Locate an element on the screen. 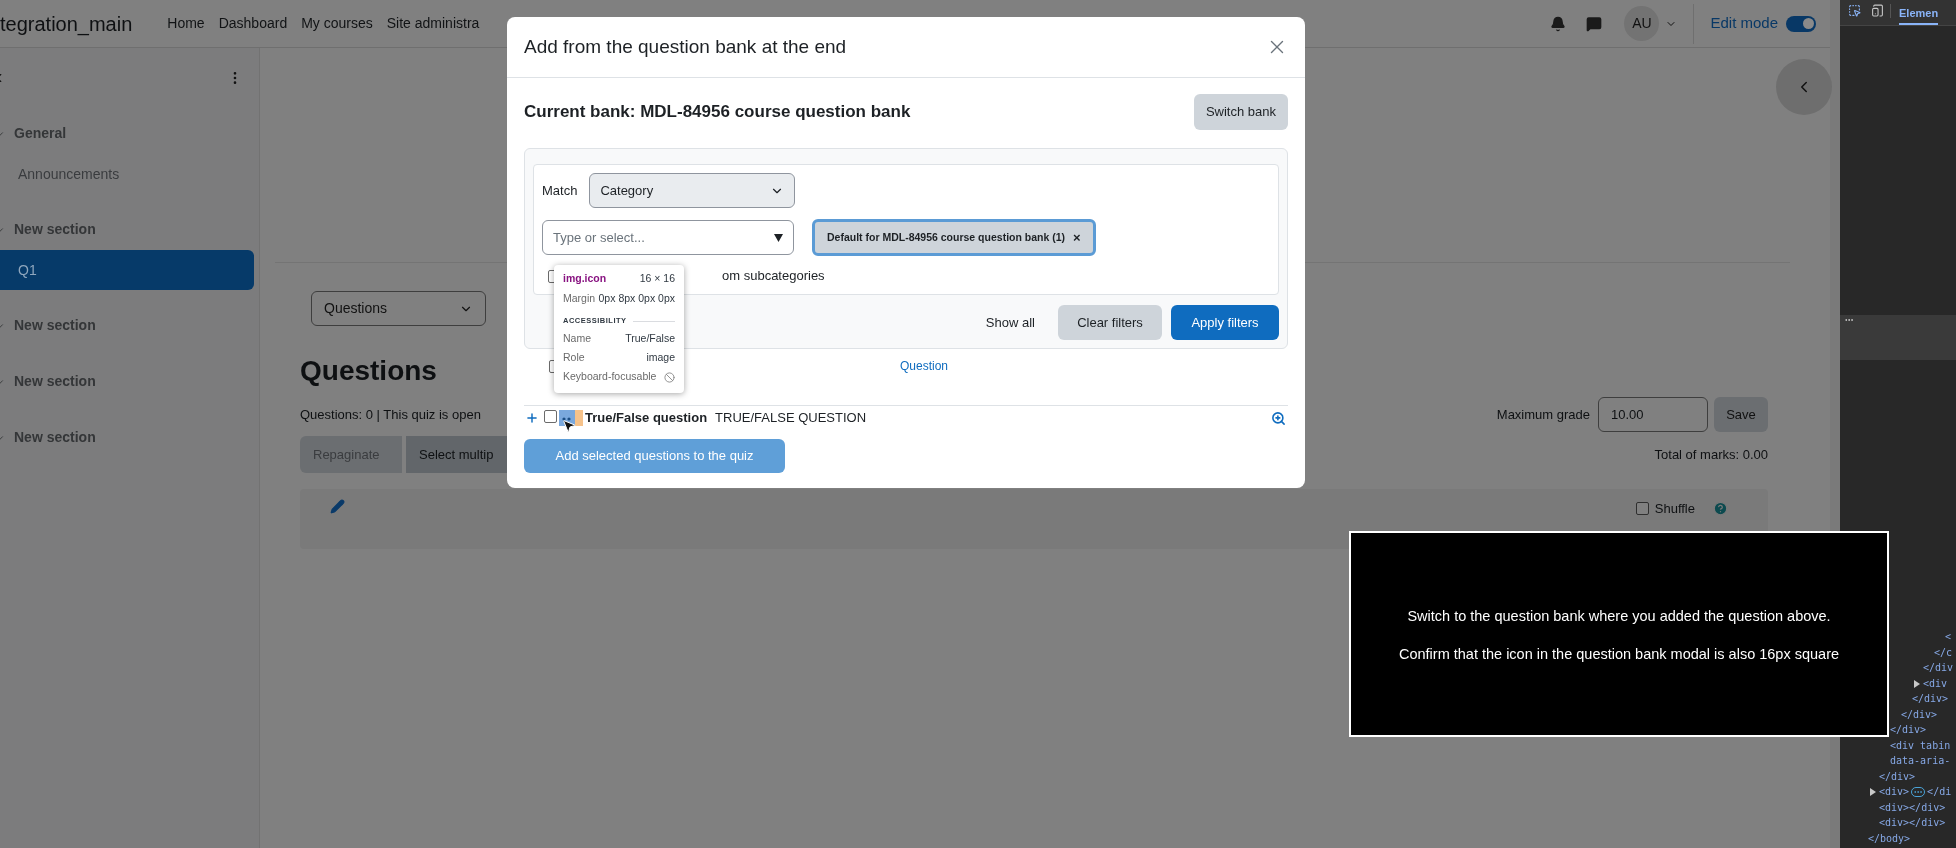 This screenshot has height=848, width=1956. clear-filters-button: Clear filters is located at coordinates (1110, 322).